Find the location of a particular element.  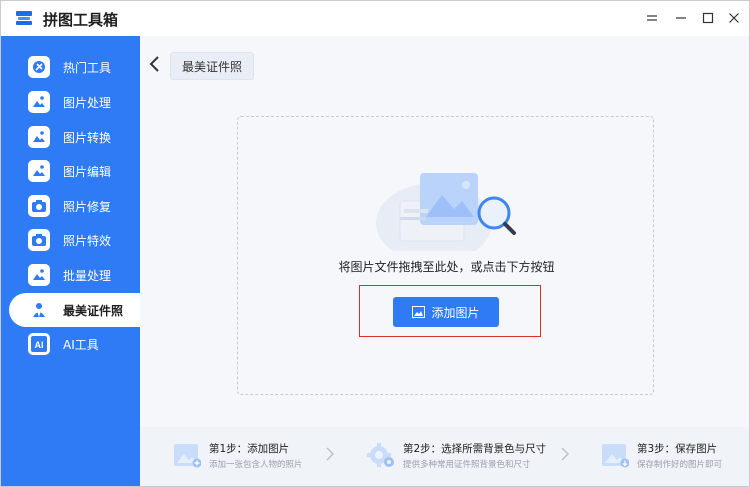

batch-icon is located at coordinates (39, 275).